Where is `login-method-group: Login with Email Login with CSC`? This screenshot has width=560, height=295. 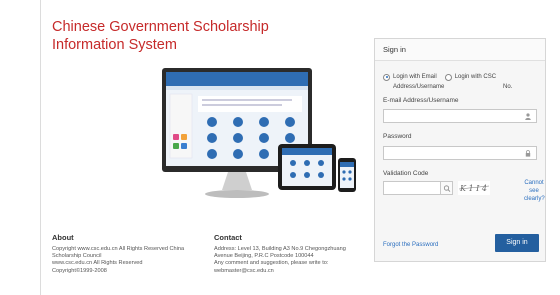 login-method-group: Login with Email Login with CSC is located at coordinates (443, 77).